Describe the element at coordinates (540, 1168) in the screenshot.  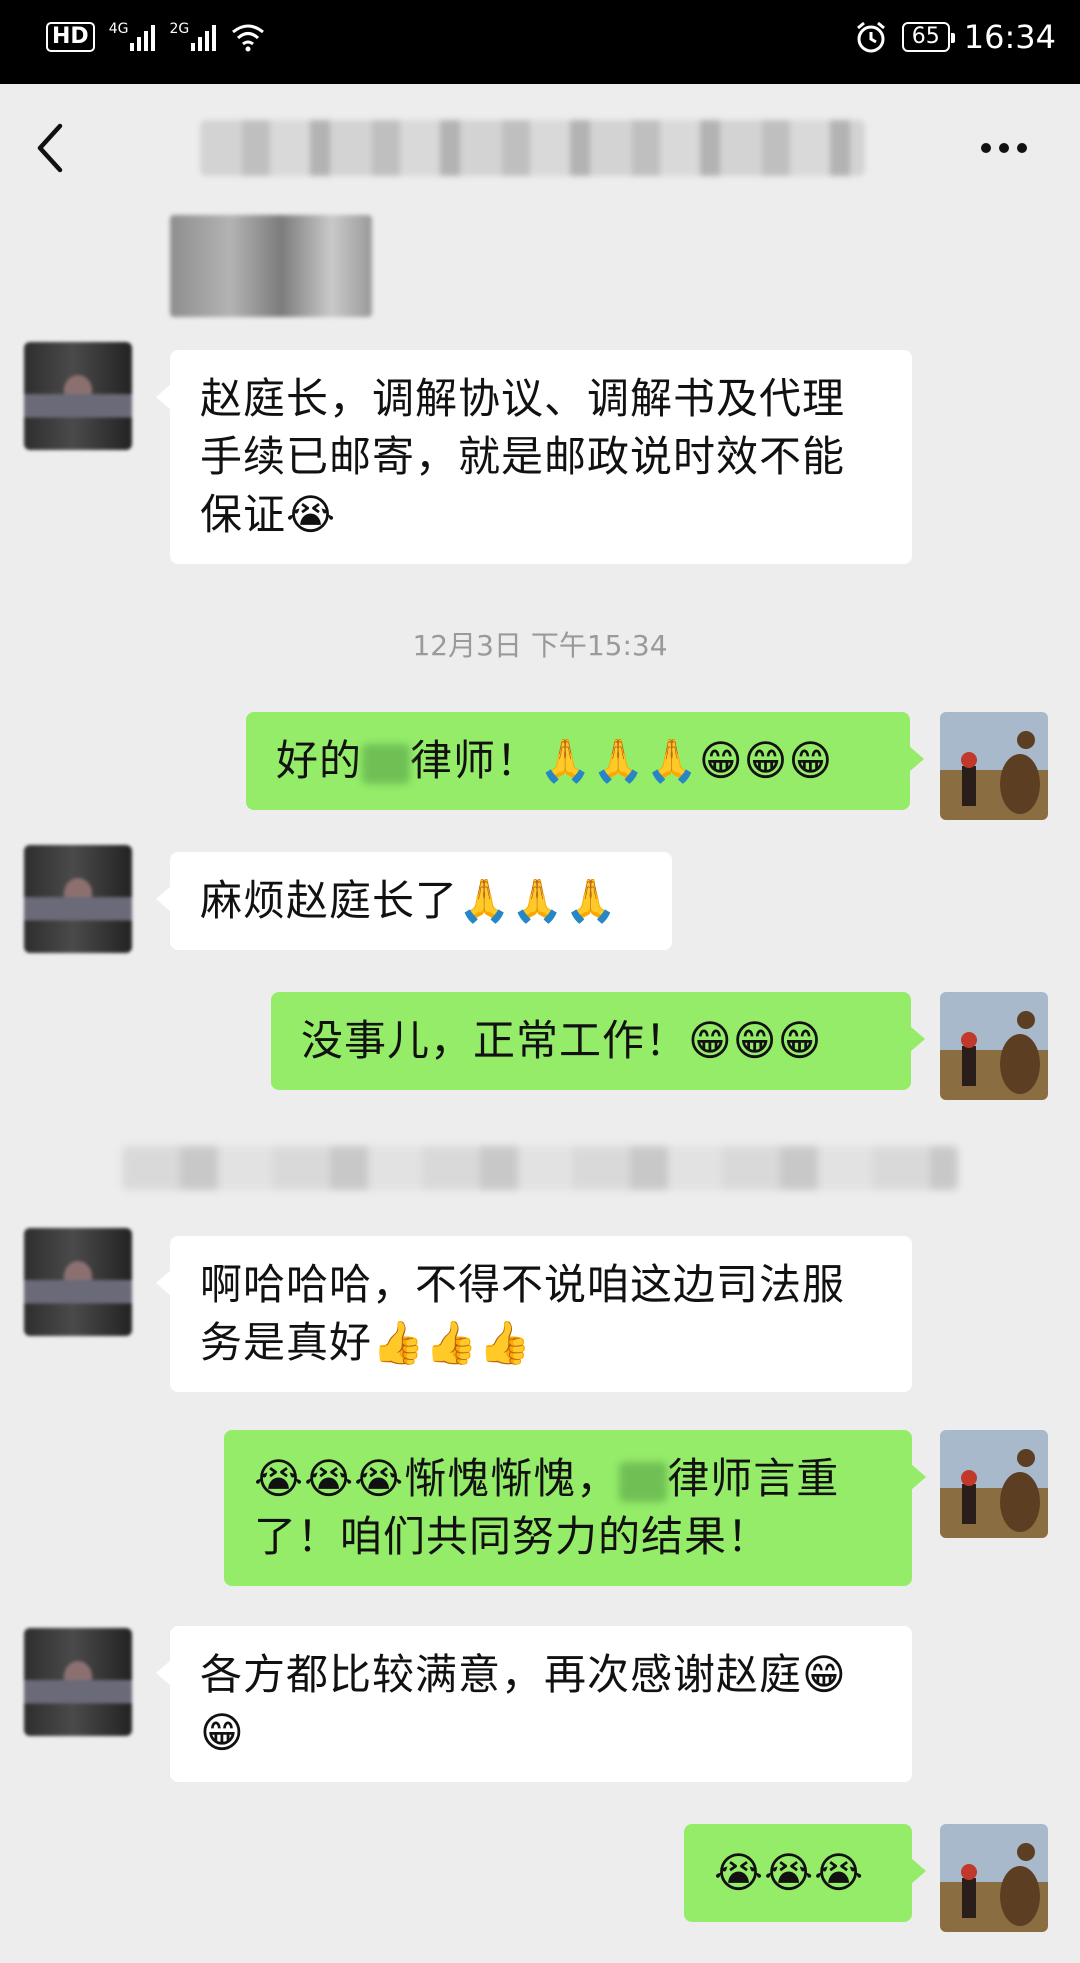
I see `system-notice-redacted` at that location.